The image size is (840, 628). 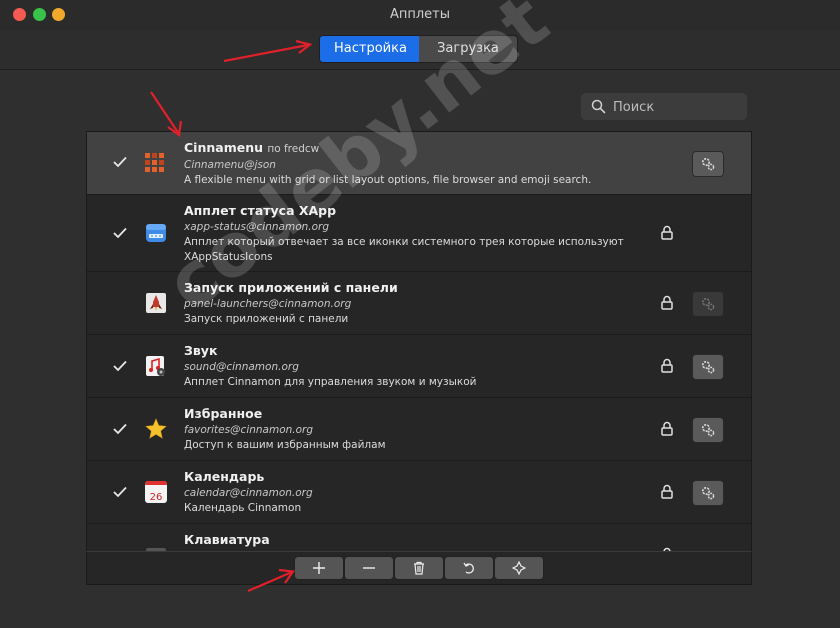 What do you see at coordinates (266, 319) in the screenshot?
I see `applet-description: Запуск приложений с панели` at bounding box center [266, 319].